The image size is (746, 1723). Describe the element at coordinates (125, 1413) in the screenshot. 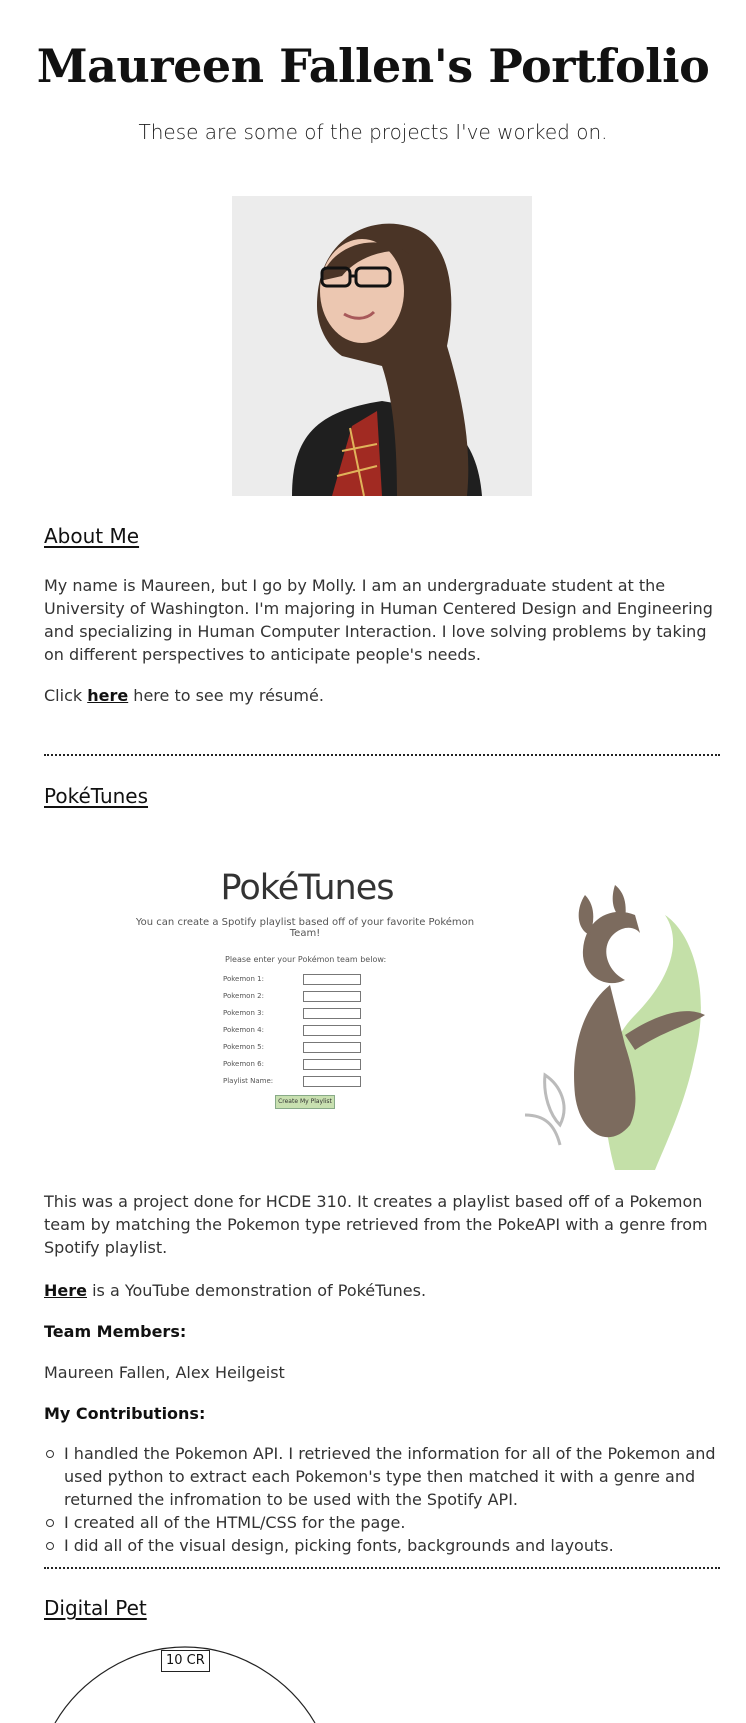

I see `contributions-label: My Contributions:` at that location.